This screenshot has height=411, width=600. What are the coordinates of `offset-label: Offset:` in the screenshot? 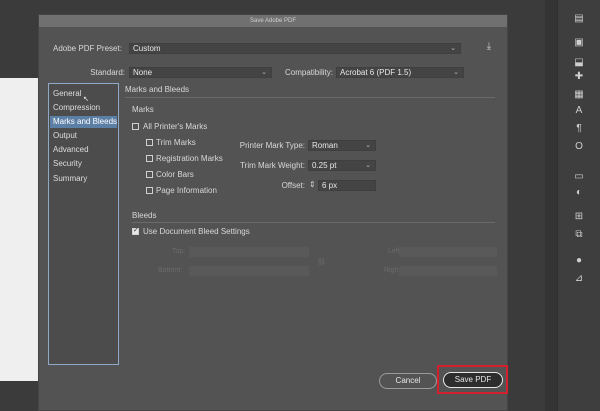 It's located at (293, 185).